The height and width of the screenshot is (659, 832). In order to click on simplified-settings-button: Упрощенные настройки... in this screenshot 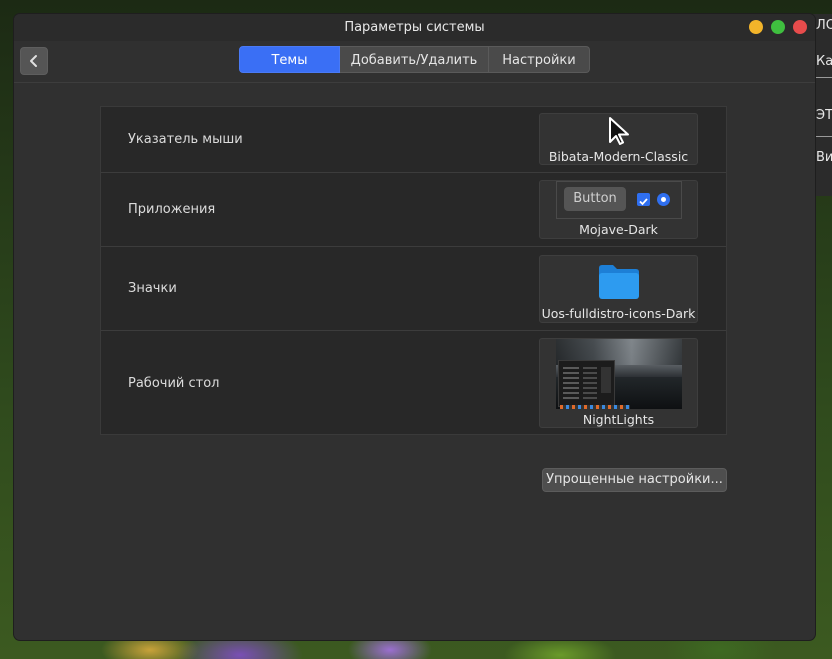, I will do `click(634, 480)`.